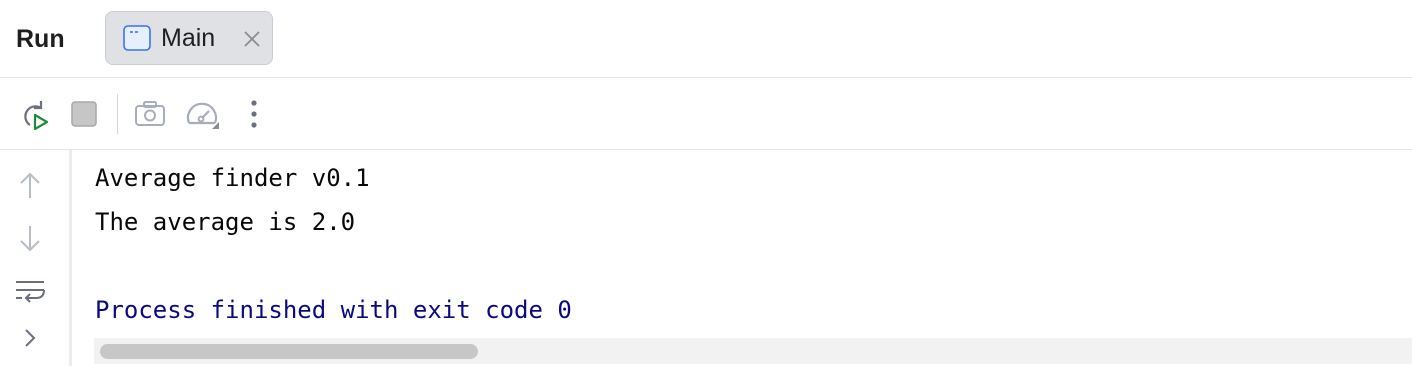  I want to click on rerun-icon, so click(34, 114).